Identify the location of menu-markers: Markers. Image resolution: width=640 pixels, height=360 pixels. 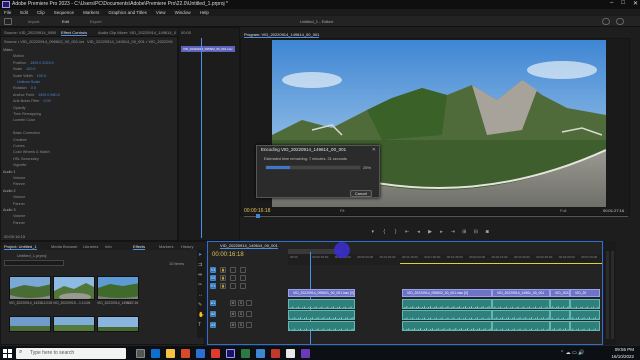
(91, 12).